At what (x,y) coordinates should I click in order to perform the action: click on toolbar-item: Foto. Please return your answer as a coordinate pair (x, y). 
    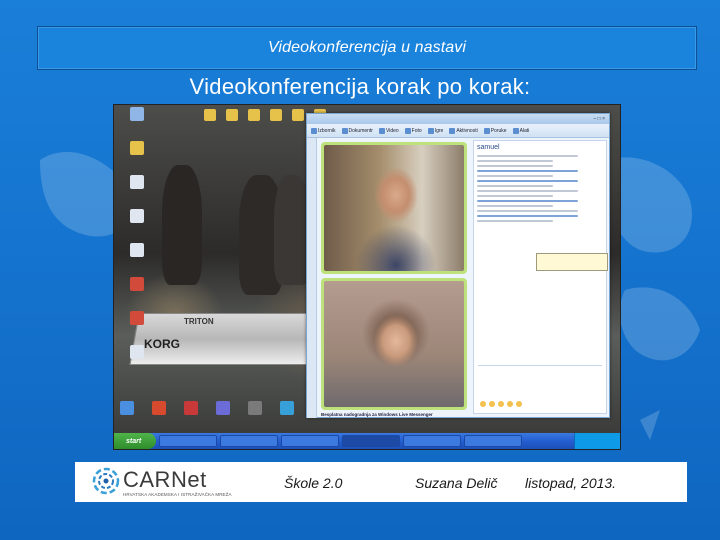
    Looking at the image, I should click on (413, 130).